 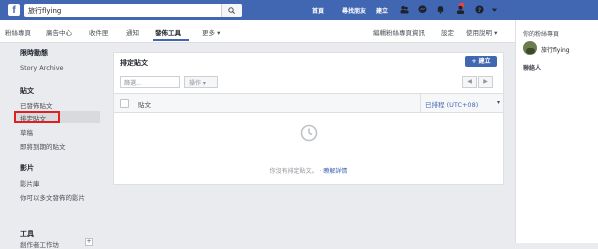 What do you see at coordinates (293, 171) in the screenshot?
I see `empty-message: 你沒有排定貼文。` at bounding box center [293, 171].